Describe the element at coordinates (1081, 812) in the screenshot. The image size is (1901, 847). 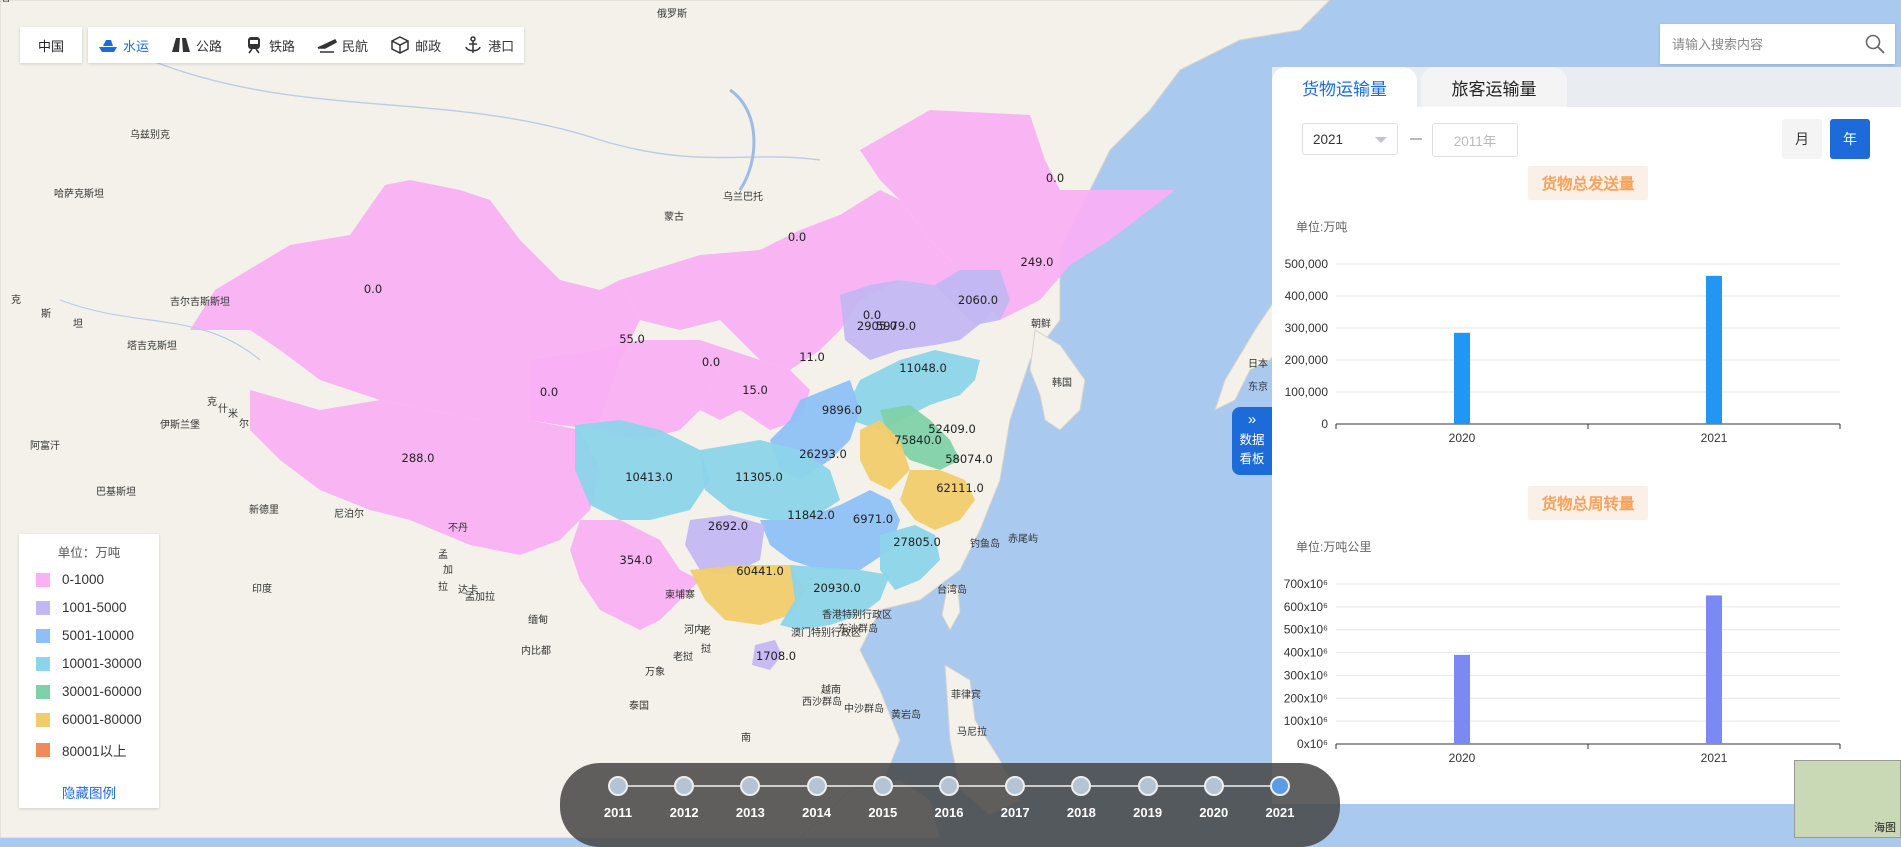
I see `timeline-year-label: 2018` at that location.